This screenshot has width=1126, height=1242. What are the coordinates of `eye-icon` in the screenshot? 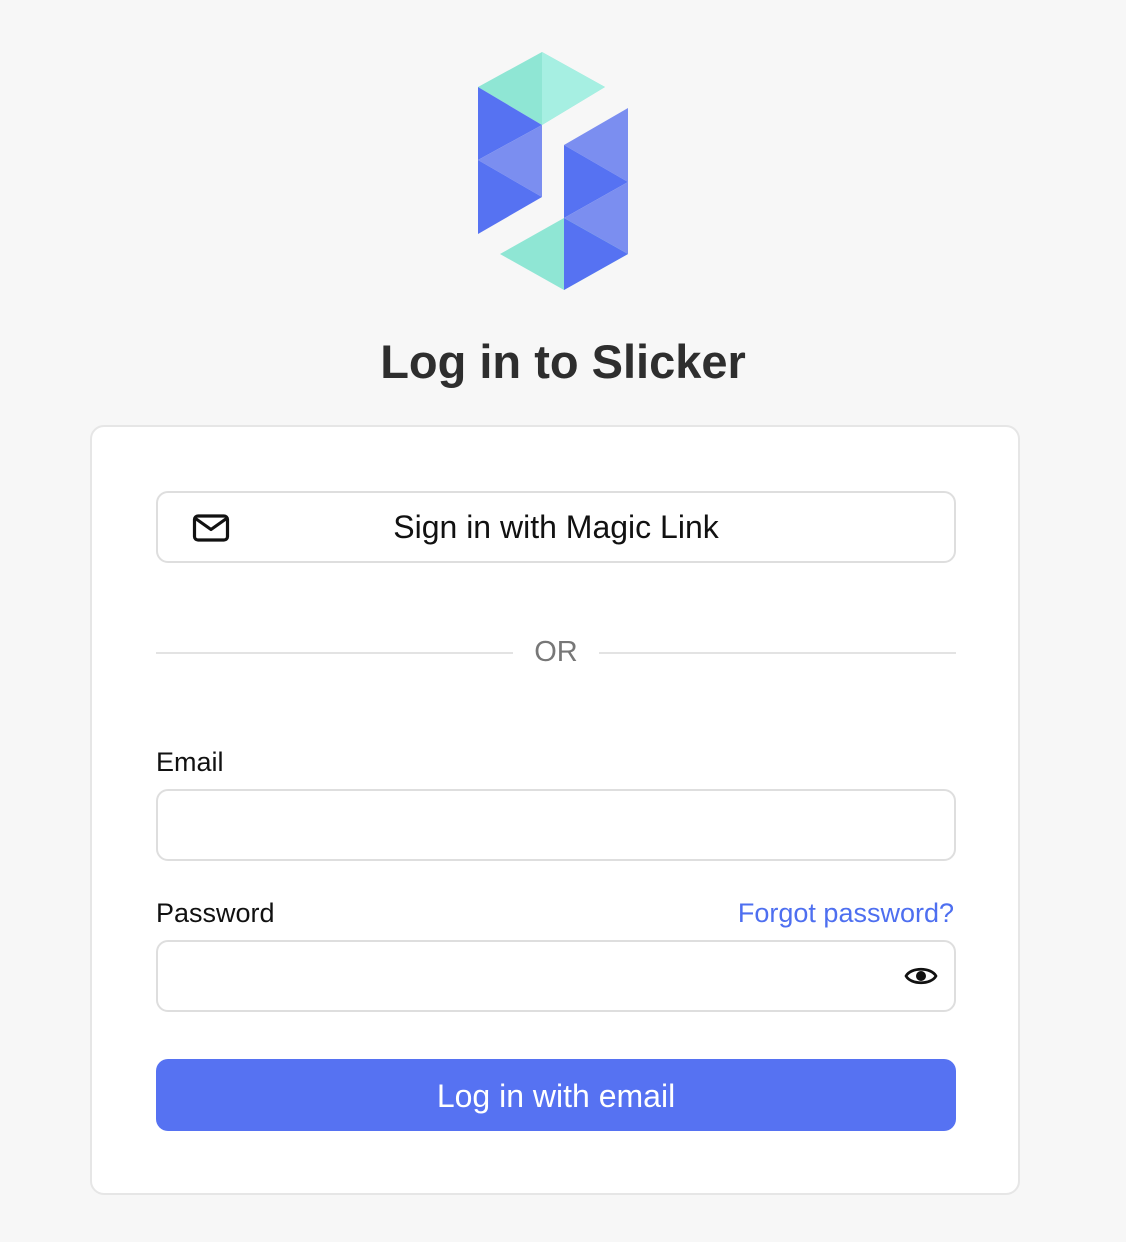 It's located at (921, 976).